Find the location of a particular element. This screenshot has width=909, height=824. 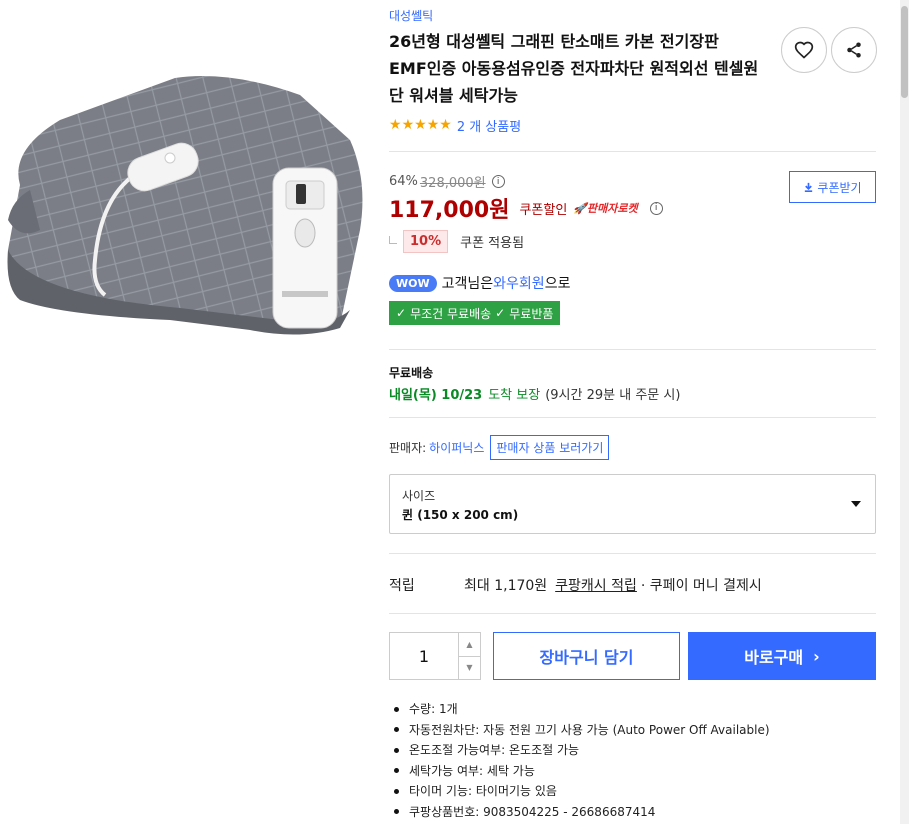

delivery-note: (9시간 29분 내 주문 시) is located at coordinates (613, 395).